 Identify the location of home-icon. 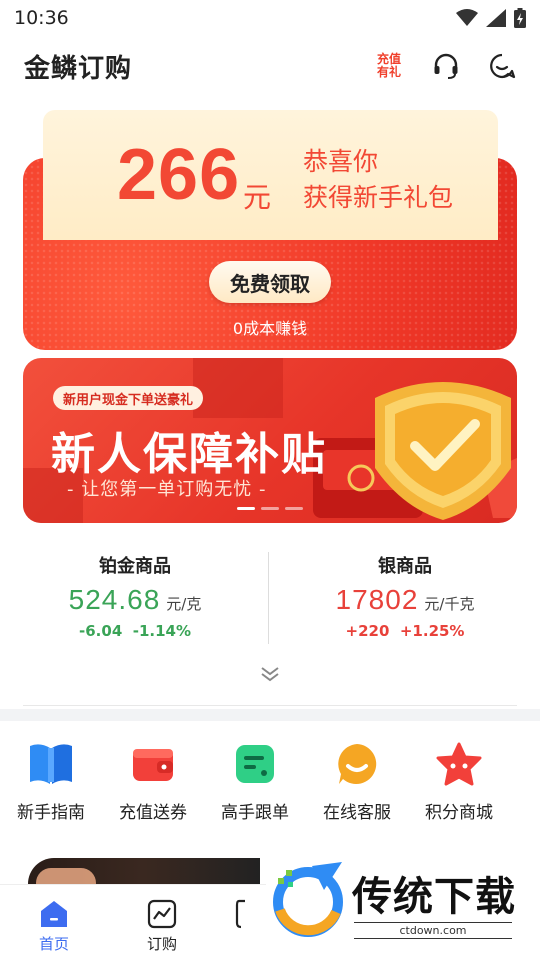
(54, 914).